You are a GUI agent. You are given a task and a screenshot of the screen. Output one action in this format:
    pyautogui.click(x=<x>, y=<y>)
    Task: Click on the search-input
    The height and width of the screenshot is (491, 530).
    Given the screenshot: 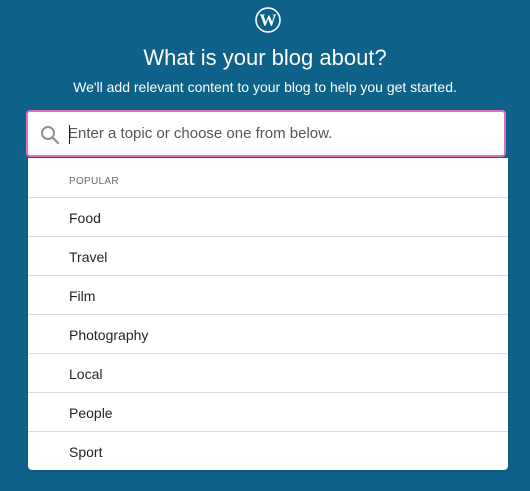 What is the action you would take?
    pyautogui.click(x=278, y=133)
    